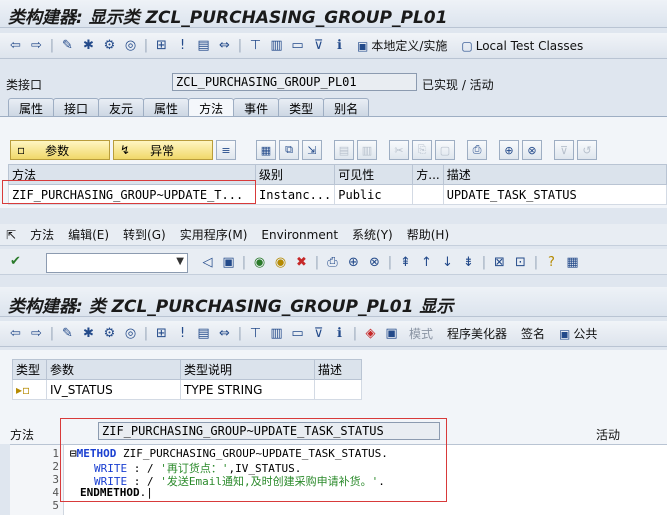  What do you see at coordinates (67, 45) in the screenshot?
I see `edit-pencil-icon: ✎` at bounding box center [67, 45].